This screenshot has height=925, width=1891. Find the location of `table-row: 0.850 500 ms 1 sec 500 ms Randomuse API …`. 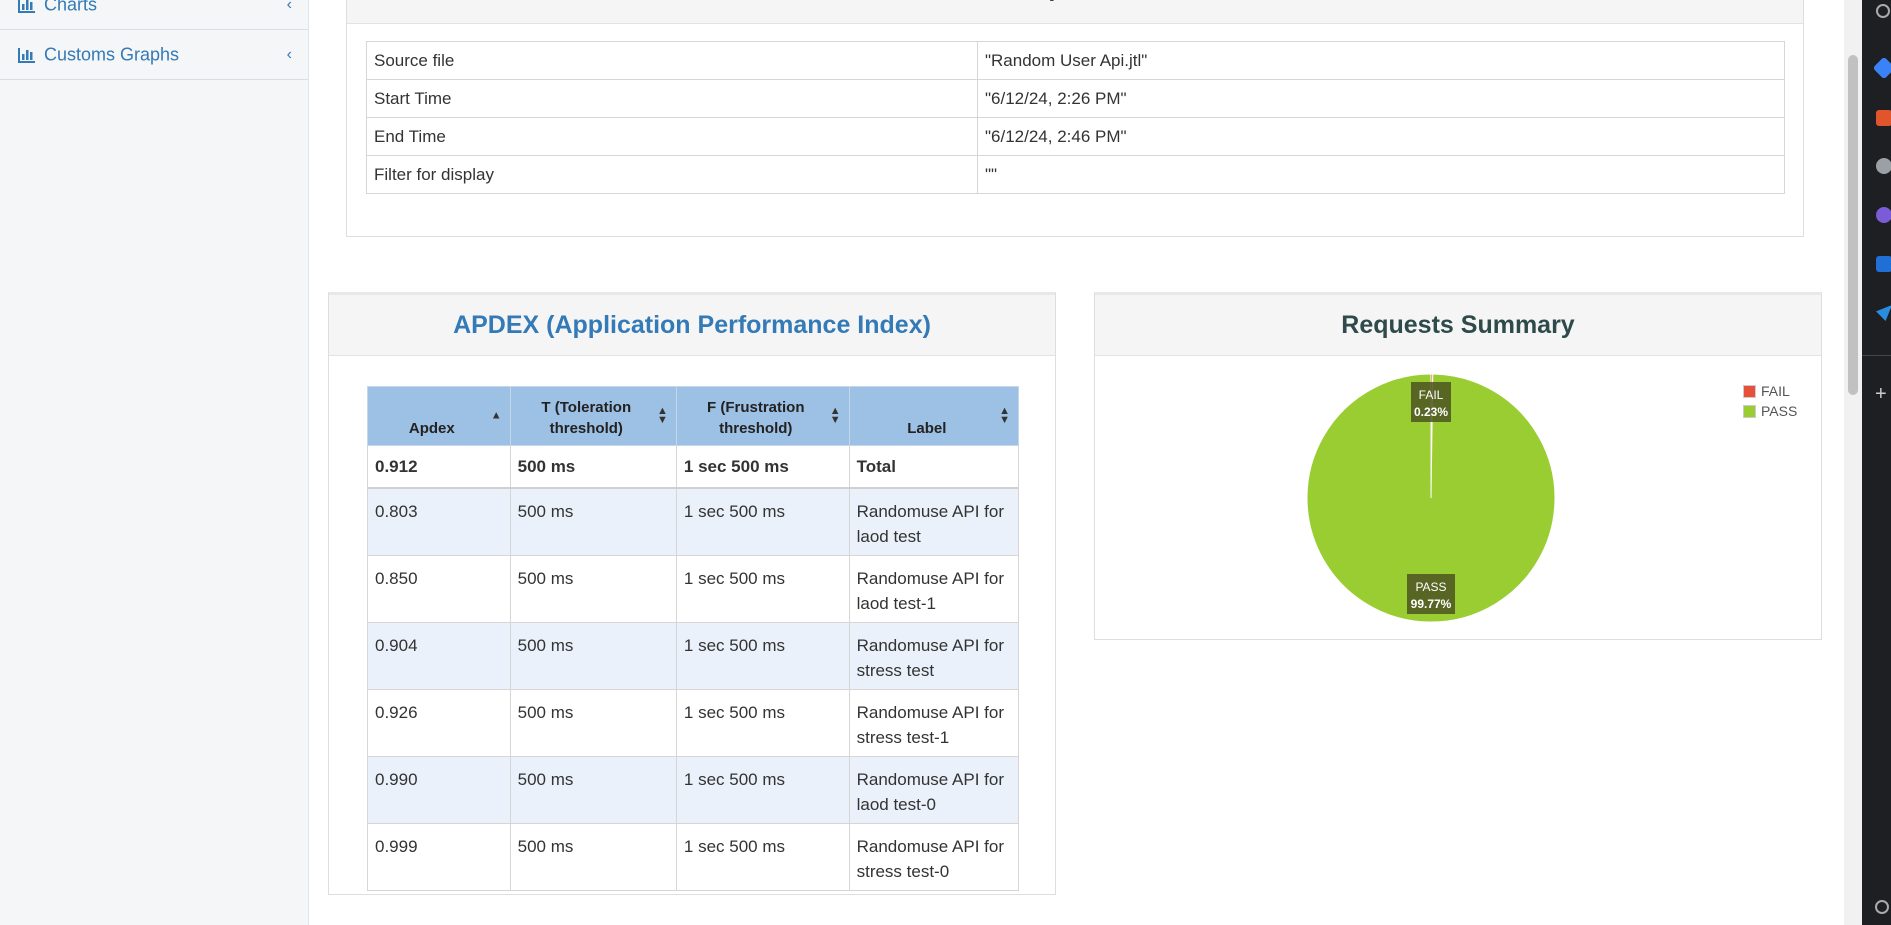

table-row: 0.850 500 ms 1 sec 500 ms Randomuse API … is located at coordinates (693, 589).